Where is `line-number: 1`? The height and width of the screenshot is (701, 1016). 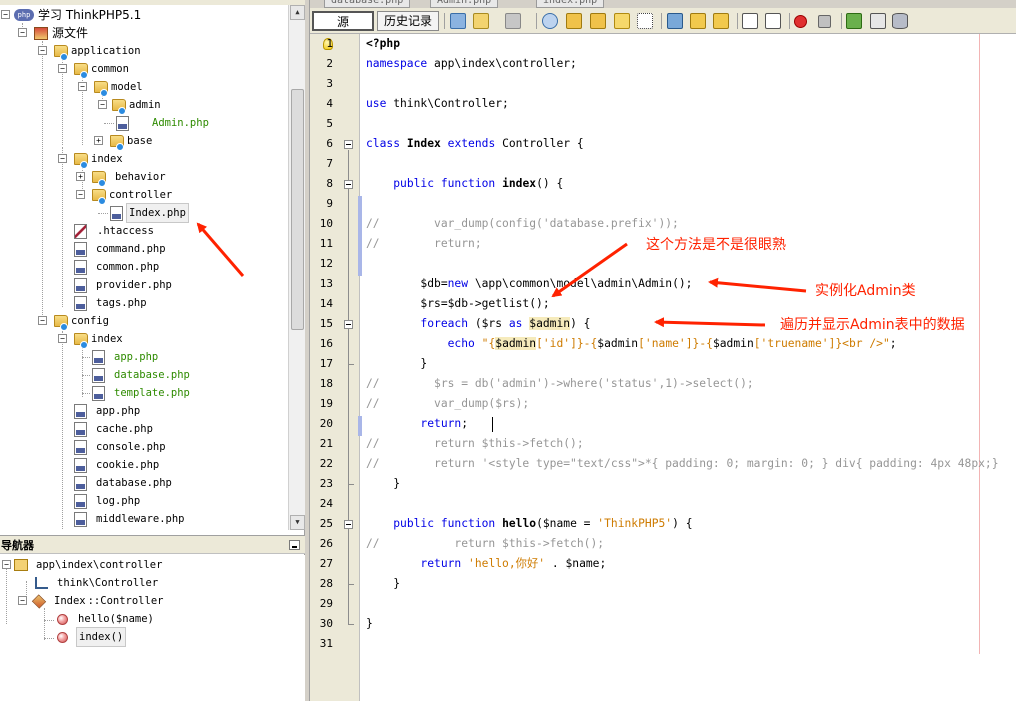 line-number: 1 is located at coordinates (329, 43).